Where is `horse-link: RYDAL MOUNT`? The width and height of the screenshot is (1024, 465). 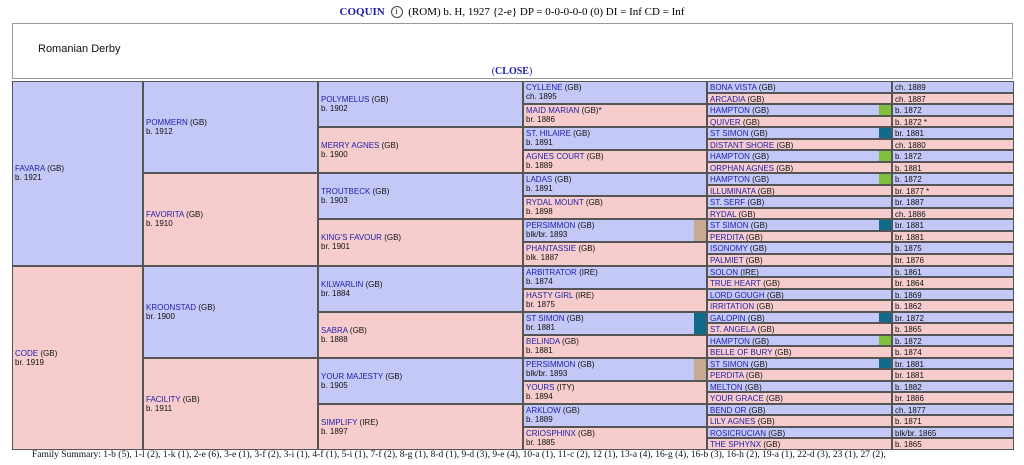
horse-link: RYDAL MOUNT is located at coordinates (555, 202).